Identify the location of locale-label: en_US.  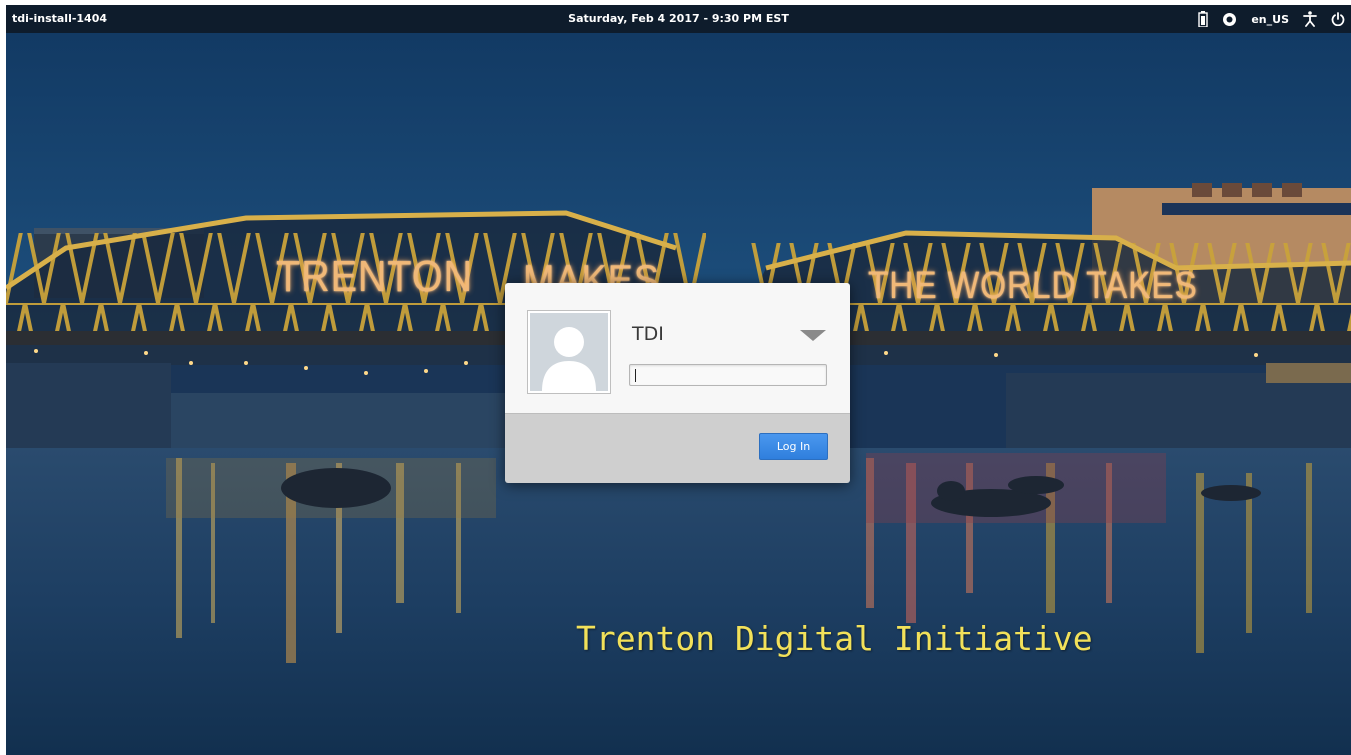
(1270, 19).